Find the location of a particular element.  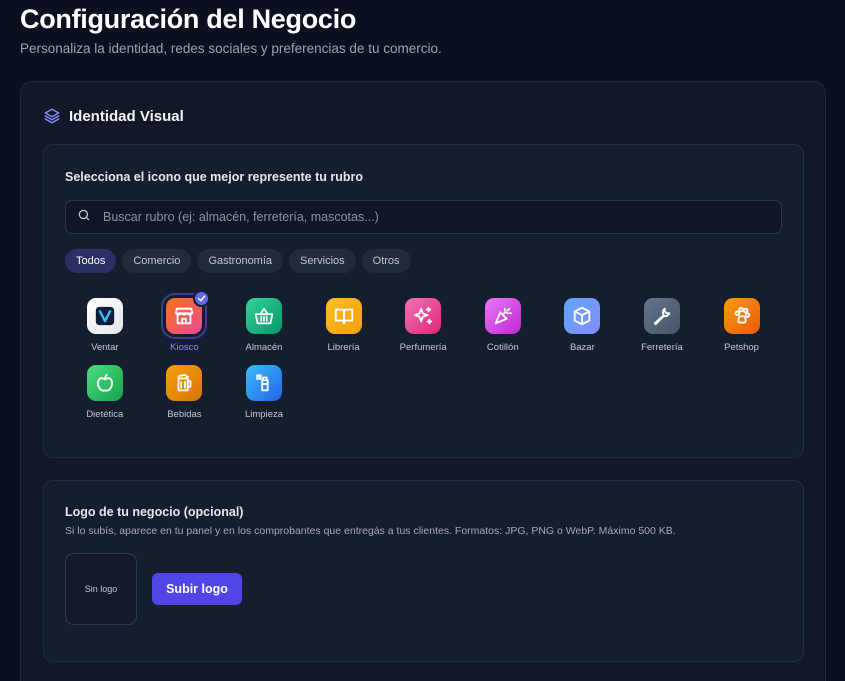

search-field is located at coordinates (423, 217).